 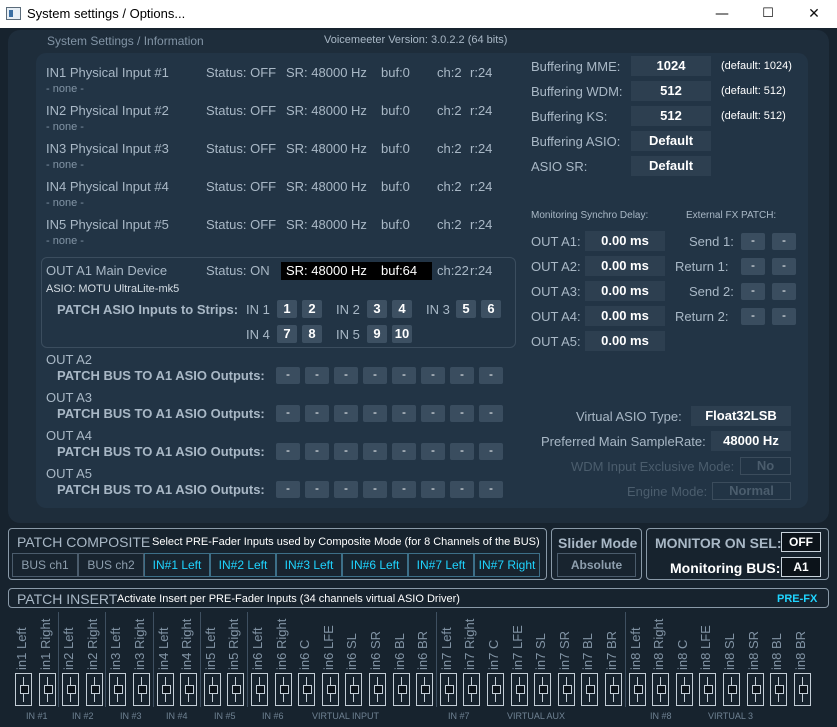 I want to click on strip-channel-button: 10, so click(x=402, y=334).